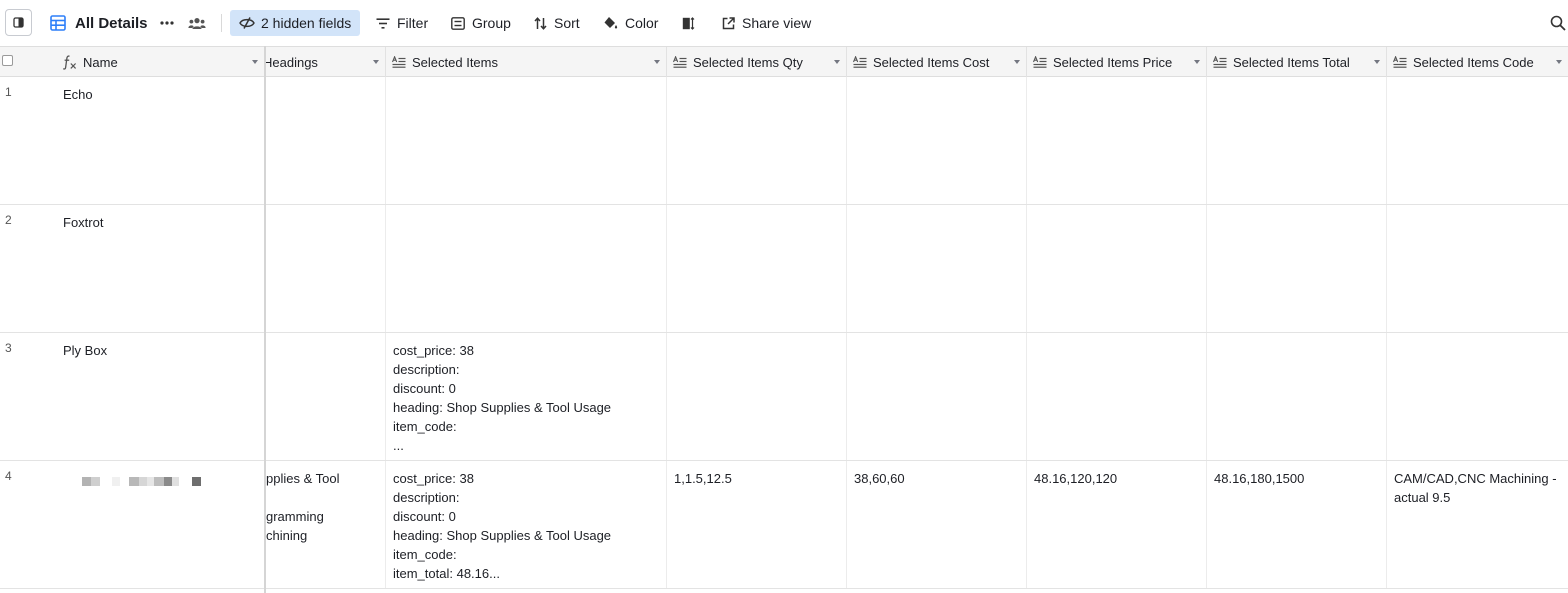 This screenshot has width=1568, height=593. Describe the element at coordinates (292, 62) in the screenshot. I see `field-header-label: Headings` at that location.